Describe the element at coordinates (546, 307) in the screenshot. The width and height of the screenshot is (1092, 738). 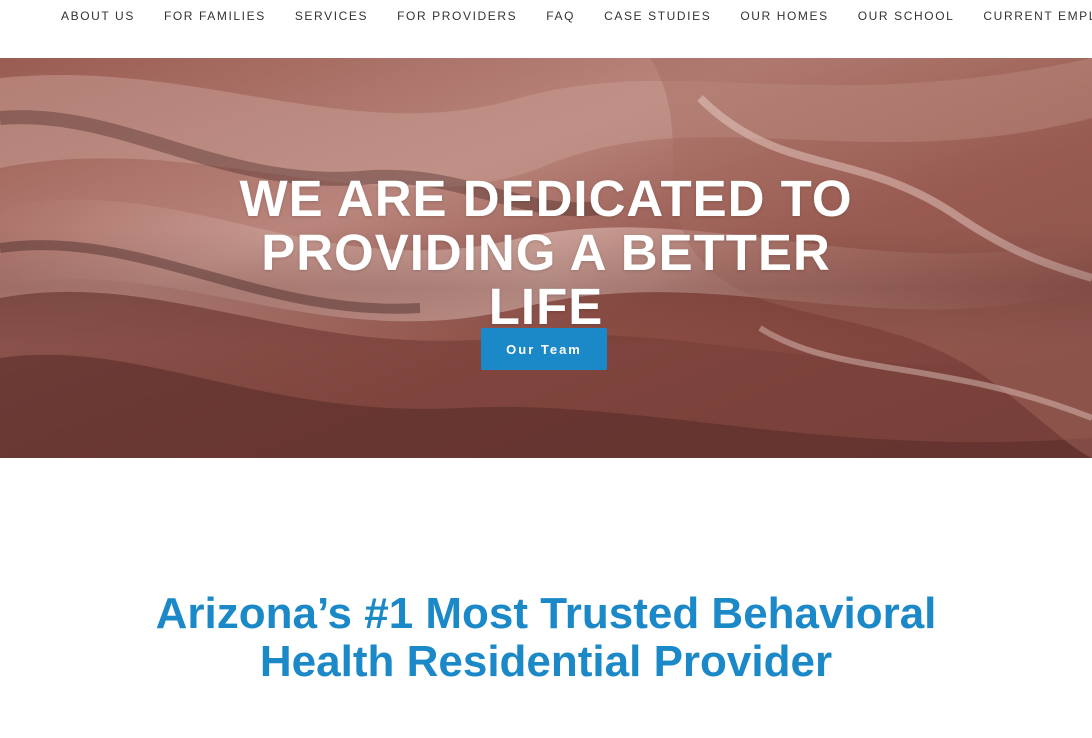
I see `hero-title-line: LIFE` at that location.